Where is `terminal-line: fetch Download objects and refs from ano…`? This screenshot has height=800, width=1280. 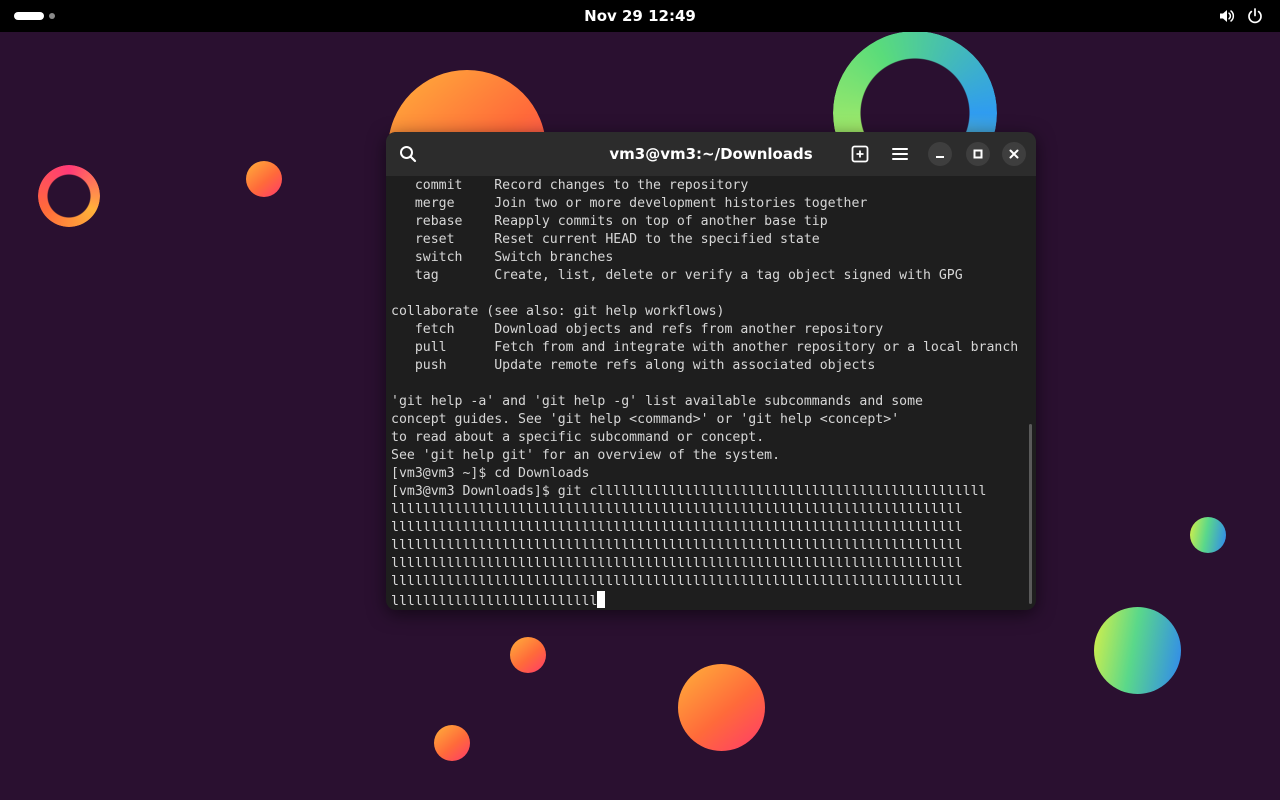 terminal-line: fetch Download objects and refs from ano… is located at coordinates (637, 329).